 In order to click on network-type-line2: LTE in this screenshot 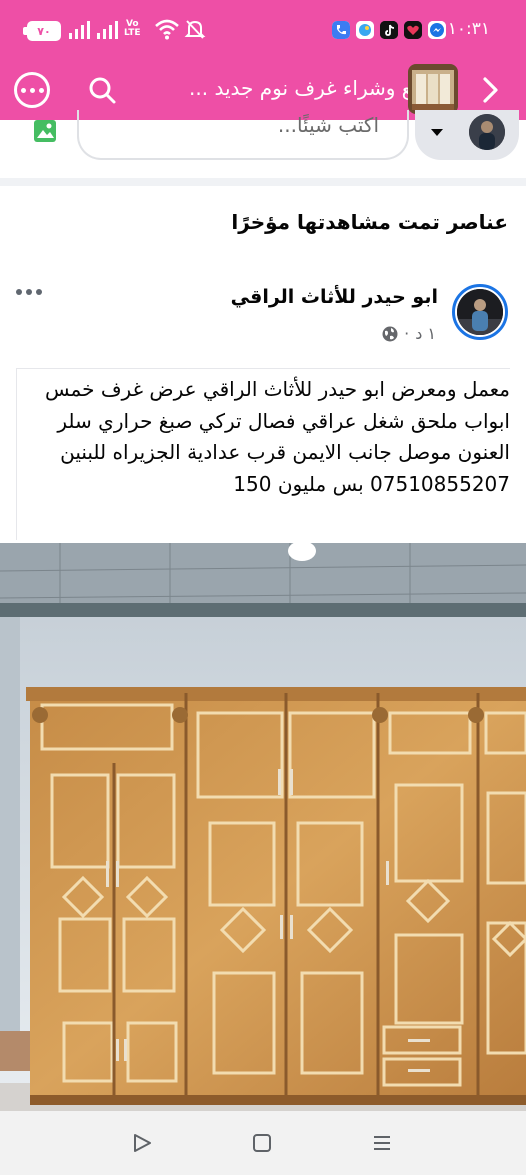, I will do `click(132, 33)`.